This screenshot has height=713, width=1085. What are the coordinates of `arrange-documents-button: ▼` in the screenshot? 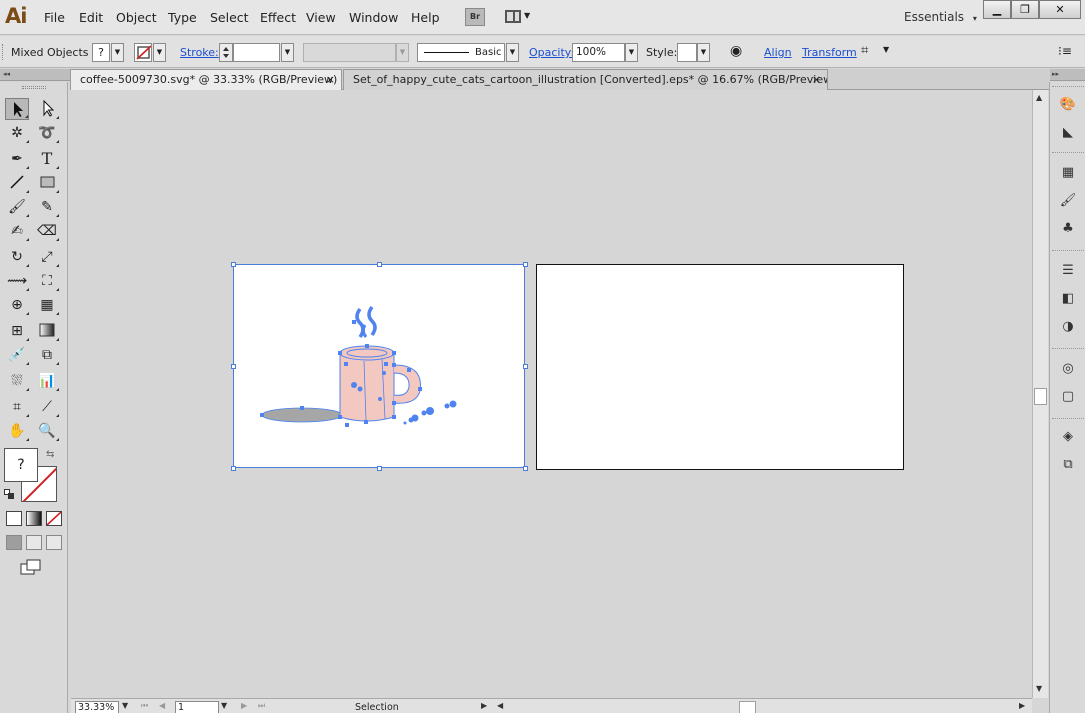 It's located at (518, 17).